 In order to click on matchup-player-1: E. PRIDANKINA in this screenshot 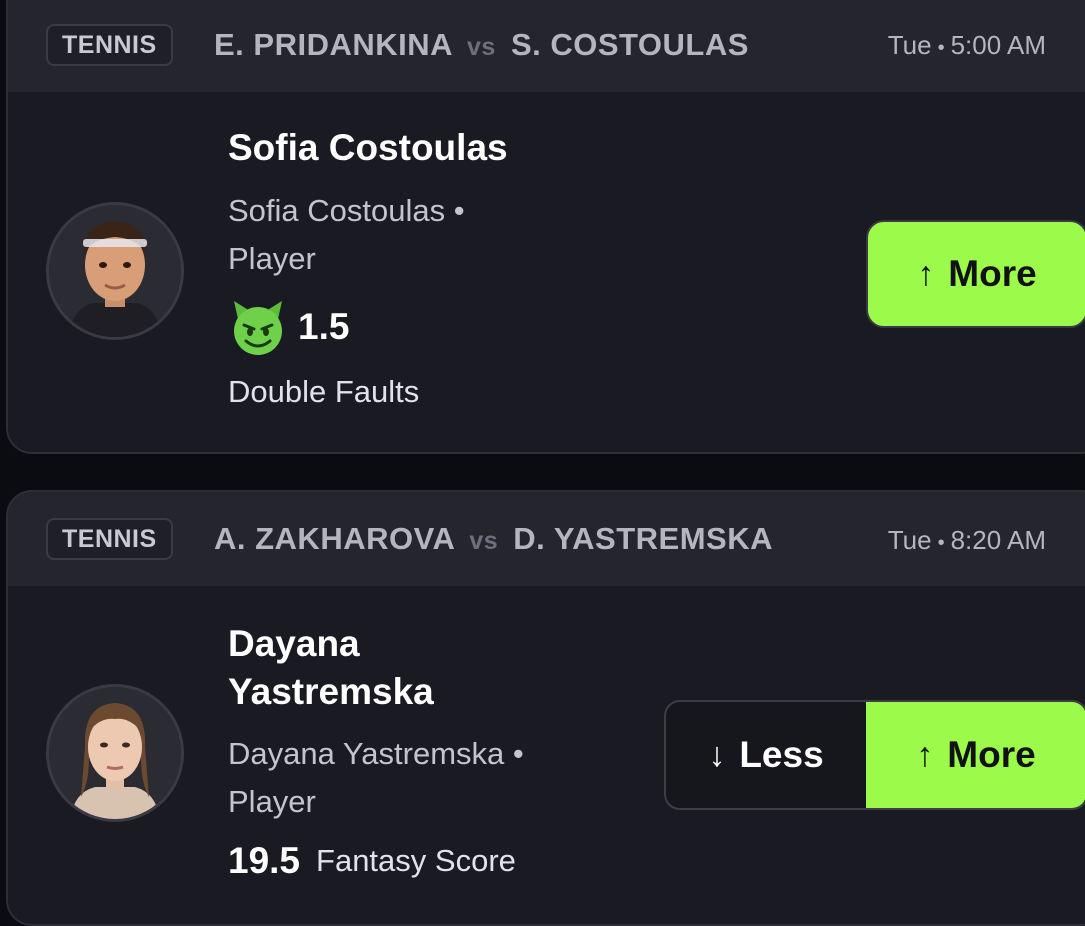, I will do `click(333, 44)`.